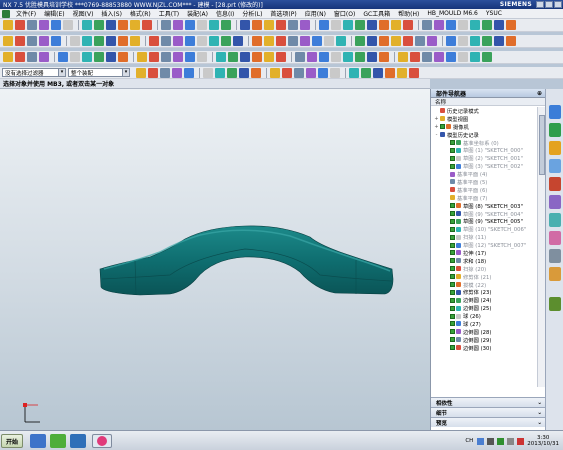 Image resolution: width=563 pixels, height=450 pixels. Describe the element at coordinates (484, 127) in the screenshot. I see `tree-node: + 摄像机` at that location.